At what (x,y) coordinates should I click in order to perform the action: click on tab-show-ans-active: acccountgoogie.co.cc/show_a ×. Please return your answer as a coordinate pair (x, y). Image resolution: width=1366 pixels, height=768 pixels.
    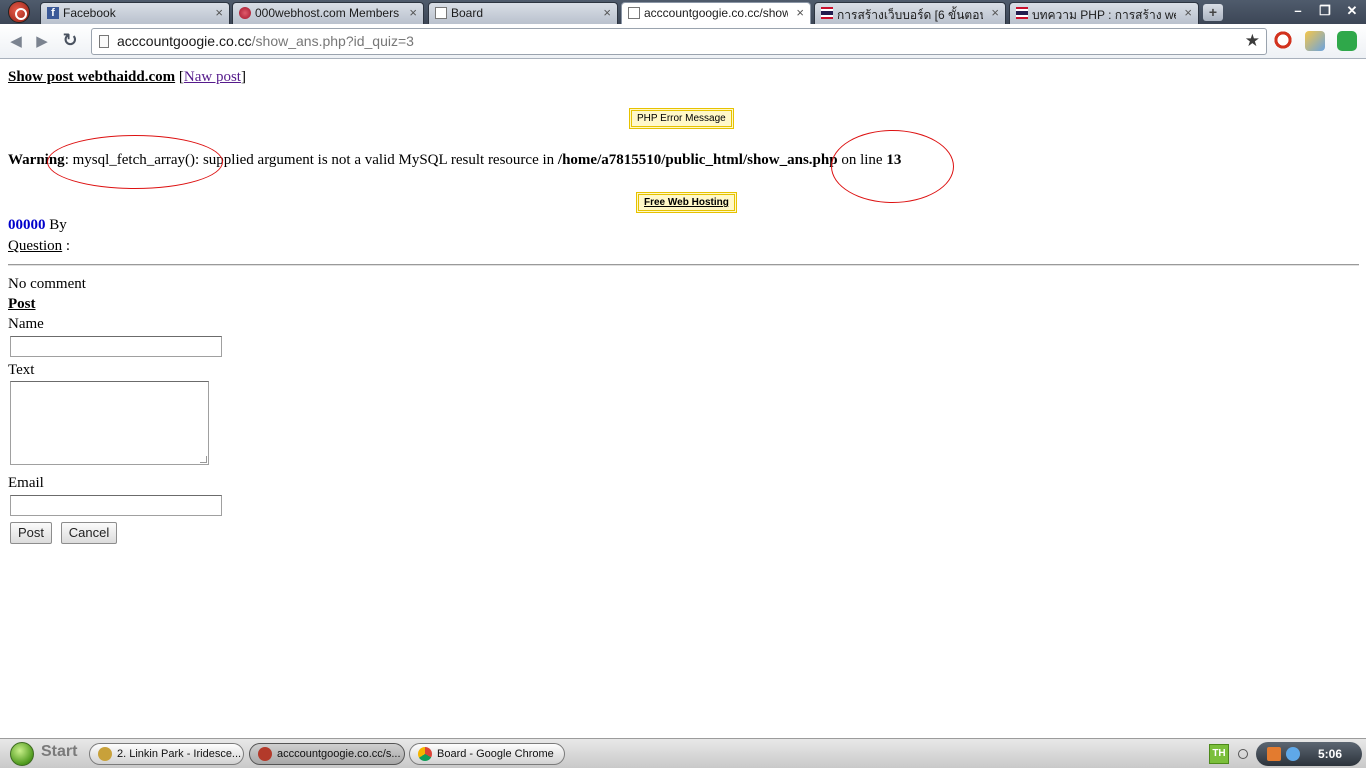
    Looking at the image, I should click on (716, 13).